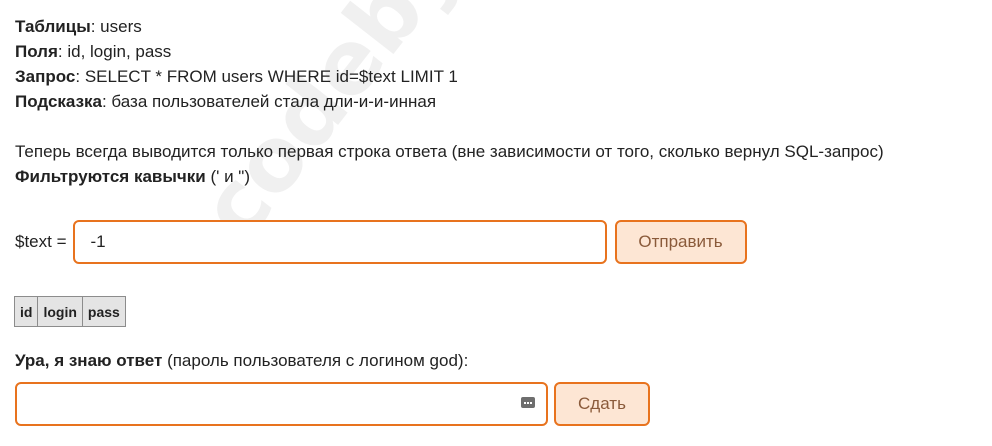 Image resolution: width=992 pixels, height=446 pixels. I want to click on column-header-id: id, so click(26, 311).